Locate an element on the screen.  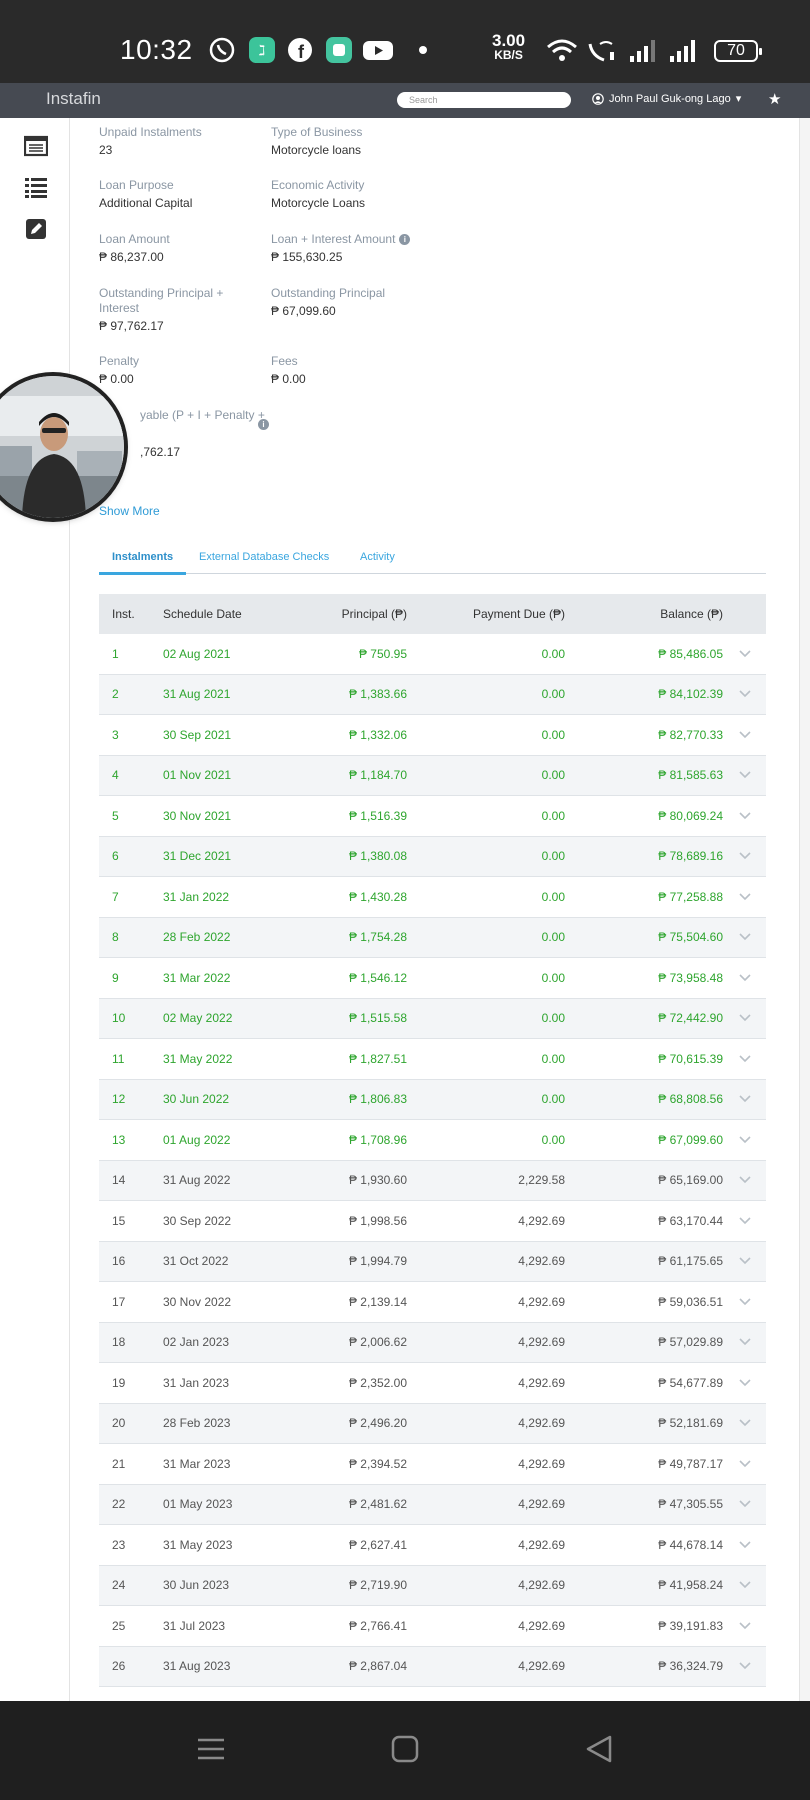
table-row: 9 31 Mar 2022 ₱ 1,546.12 0.00 ₱ 73,958.48 is located at coordinates (432, 978).